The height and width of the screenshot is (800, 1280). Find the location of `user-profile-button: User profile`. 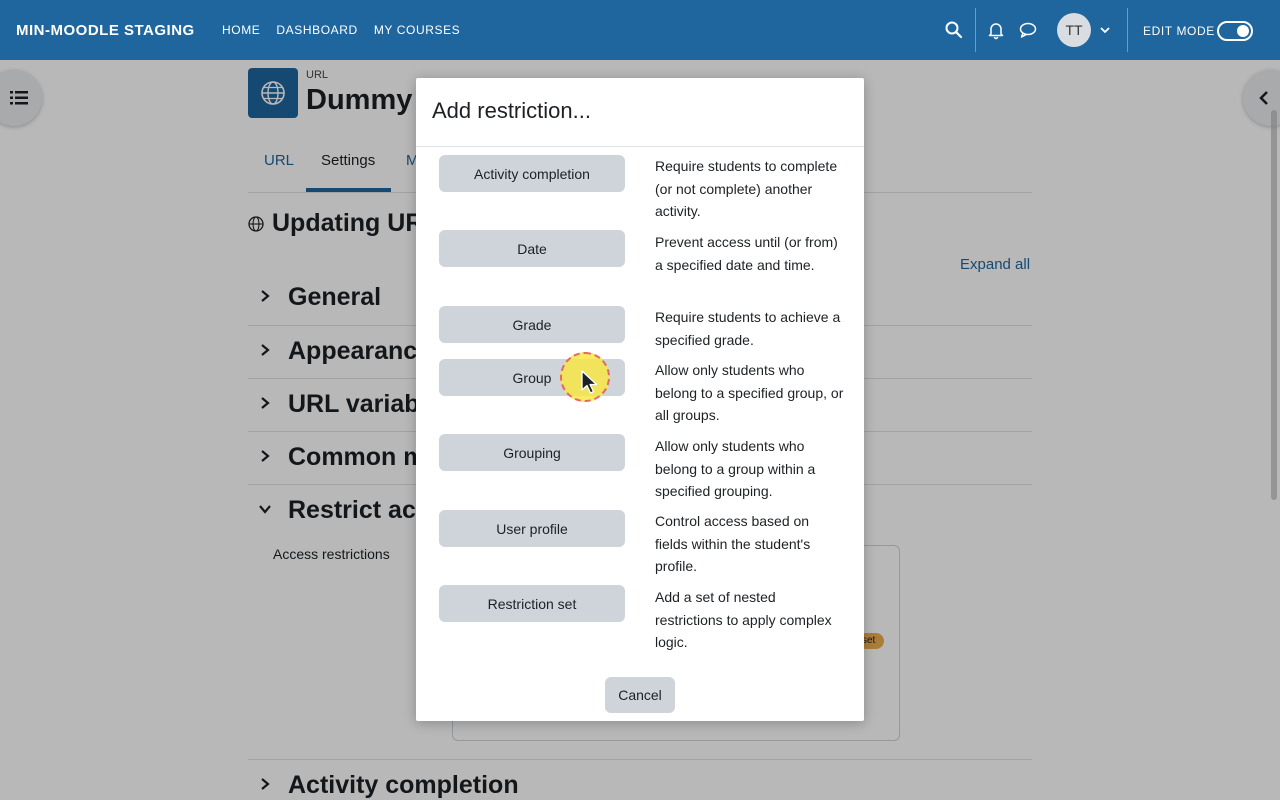

user-profile-button: User profile is located at coordinates (532, 528).